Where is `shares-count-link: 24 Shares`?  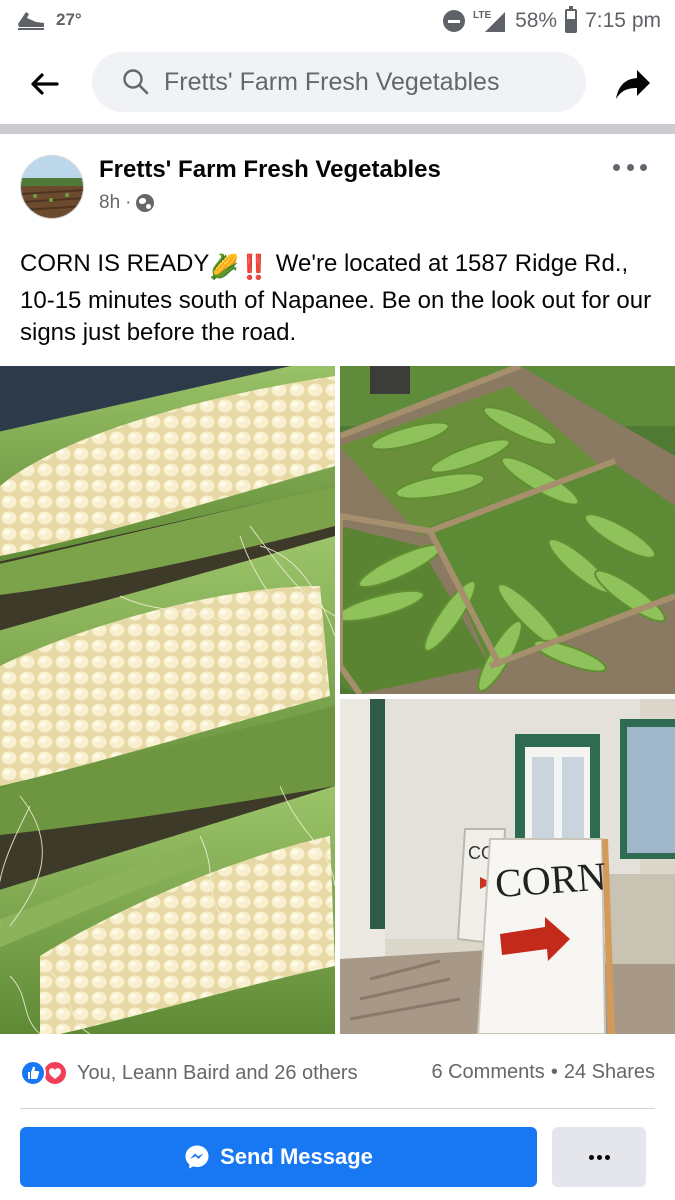
shares-count-link: 24 Shares is located at coordinates (609, 1072).